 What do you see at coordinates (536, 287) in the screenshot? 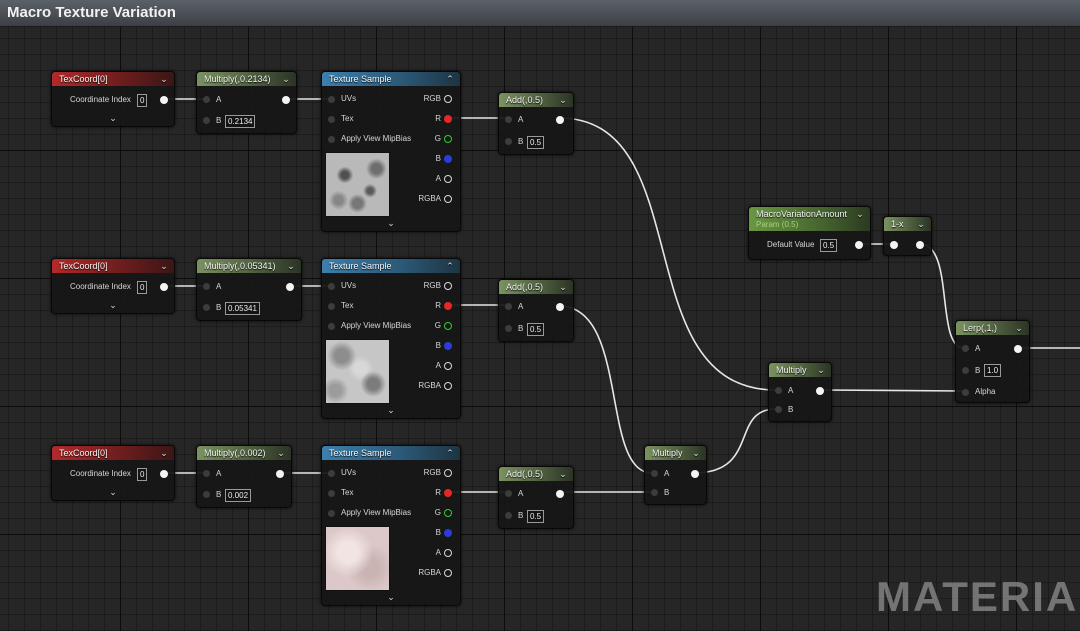
I see `add-node-2-header: Add(,0.5) ⌄` at bounding box center [536, 287].